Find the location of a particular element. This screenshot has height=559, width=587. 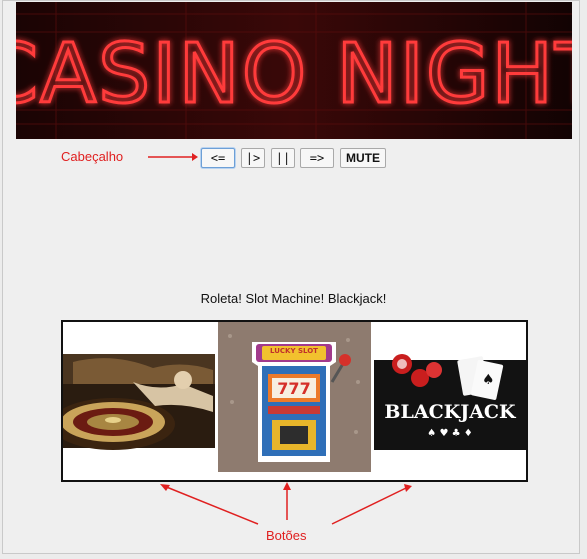

next-button: => is located at coordinates (317, 158).